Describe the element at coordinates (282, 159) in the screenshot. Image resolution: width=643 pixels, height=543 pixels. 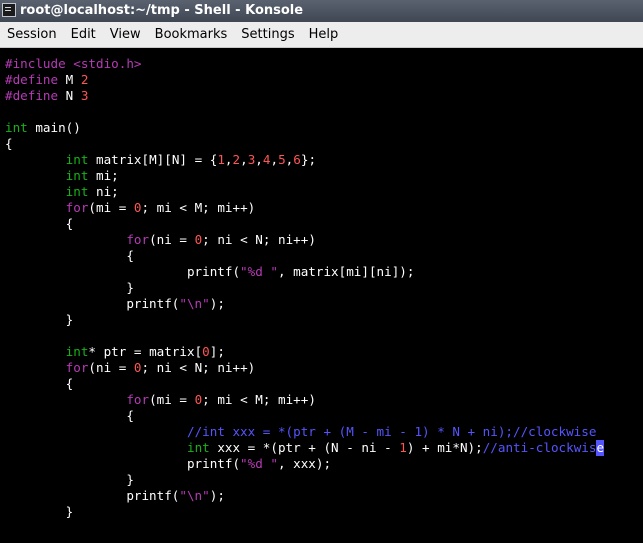
I see `code-token: 5` at that location.